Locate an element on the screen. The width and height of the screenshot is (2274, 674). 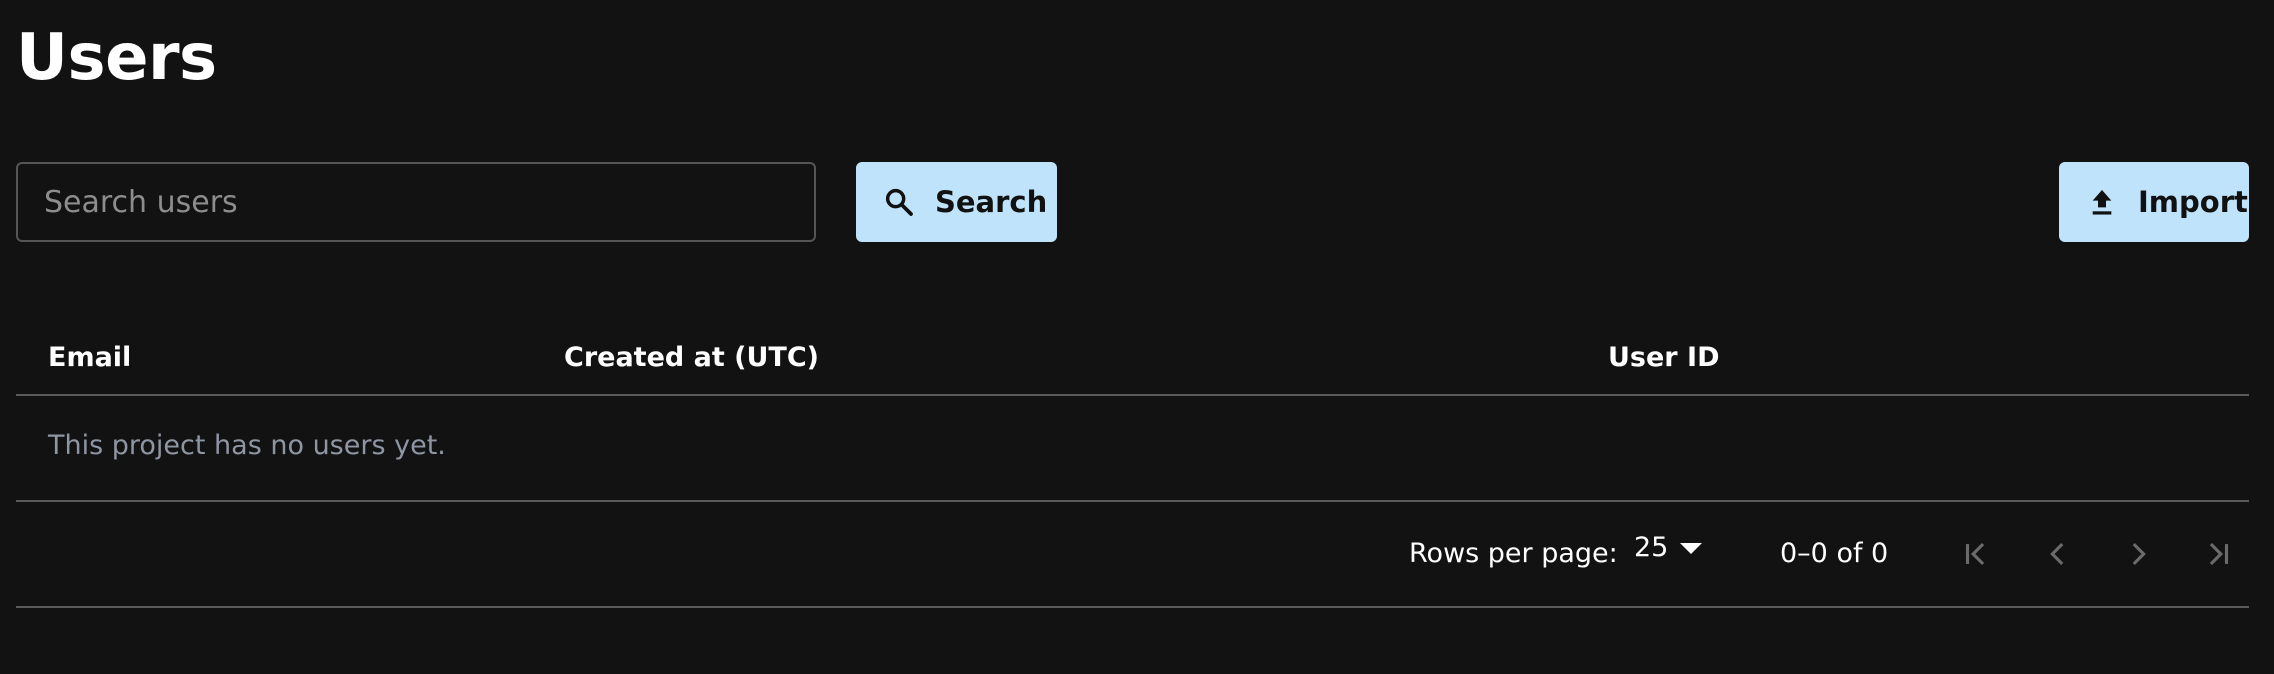
chevron-left-icon is located at coordinates (2057, 554).